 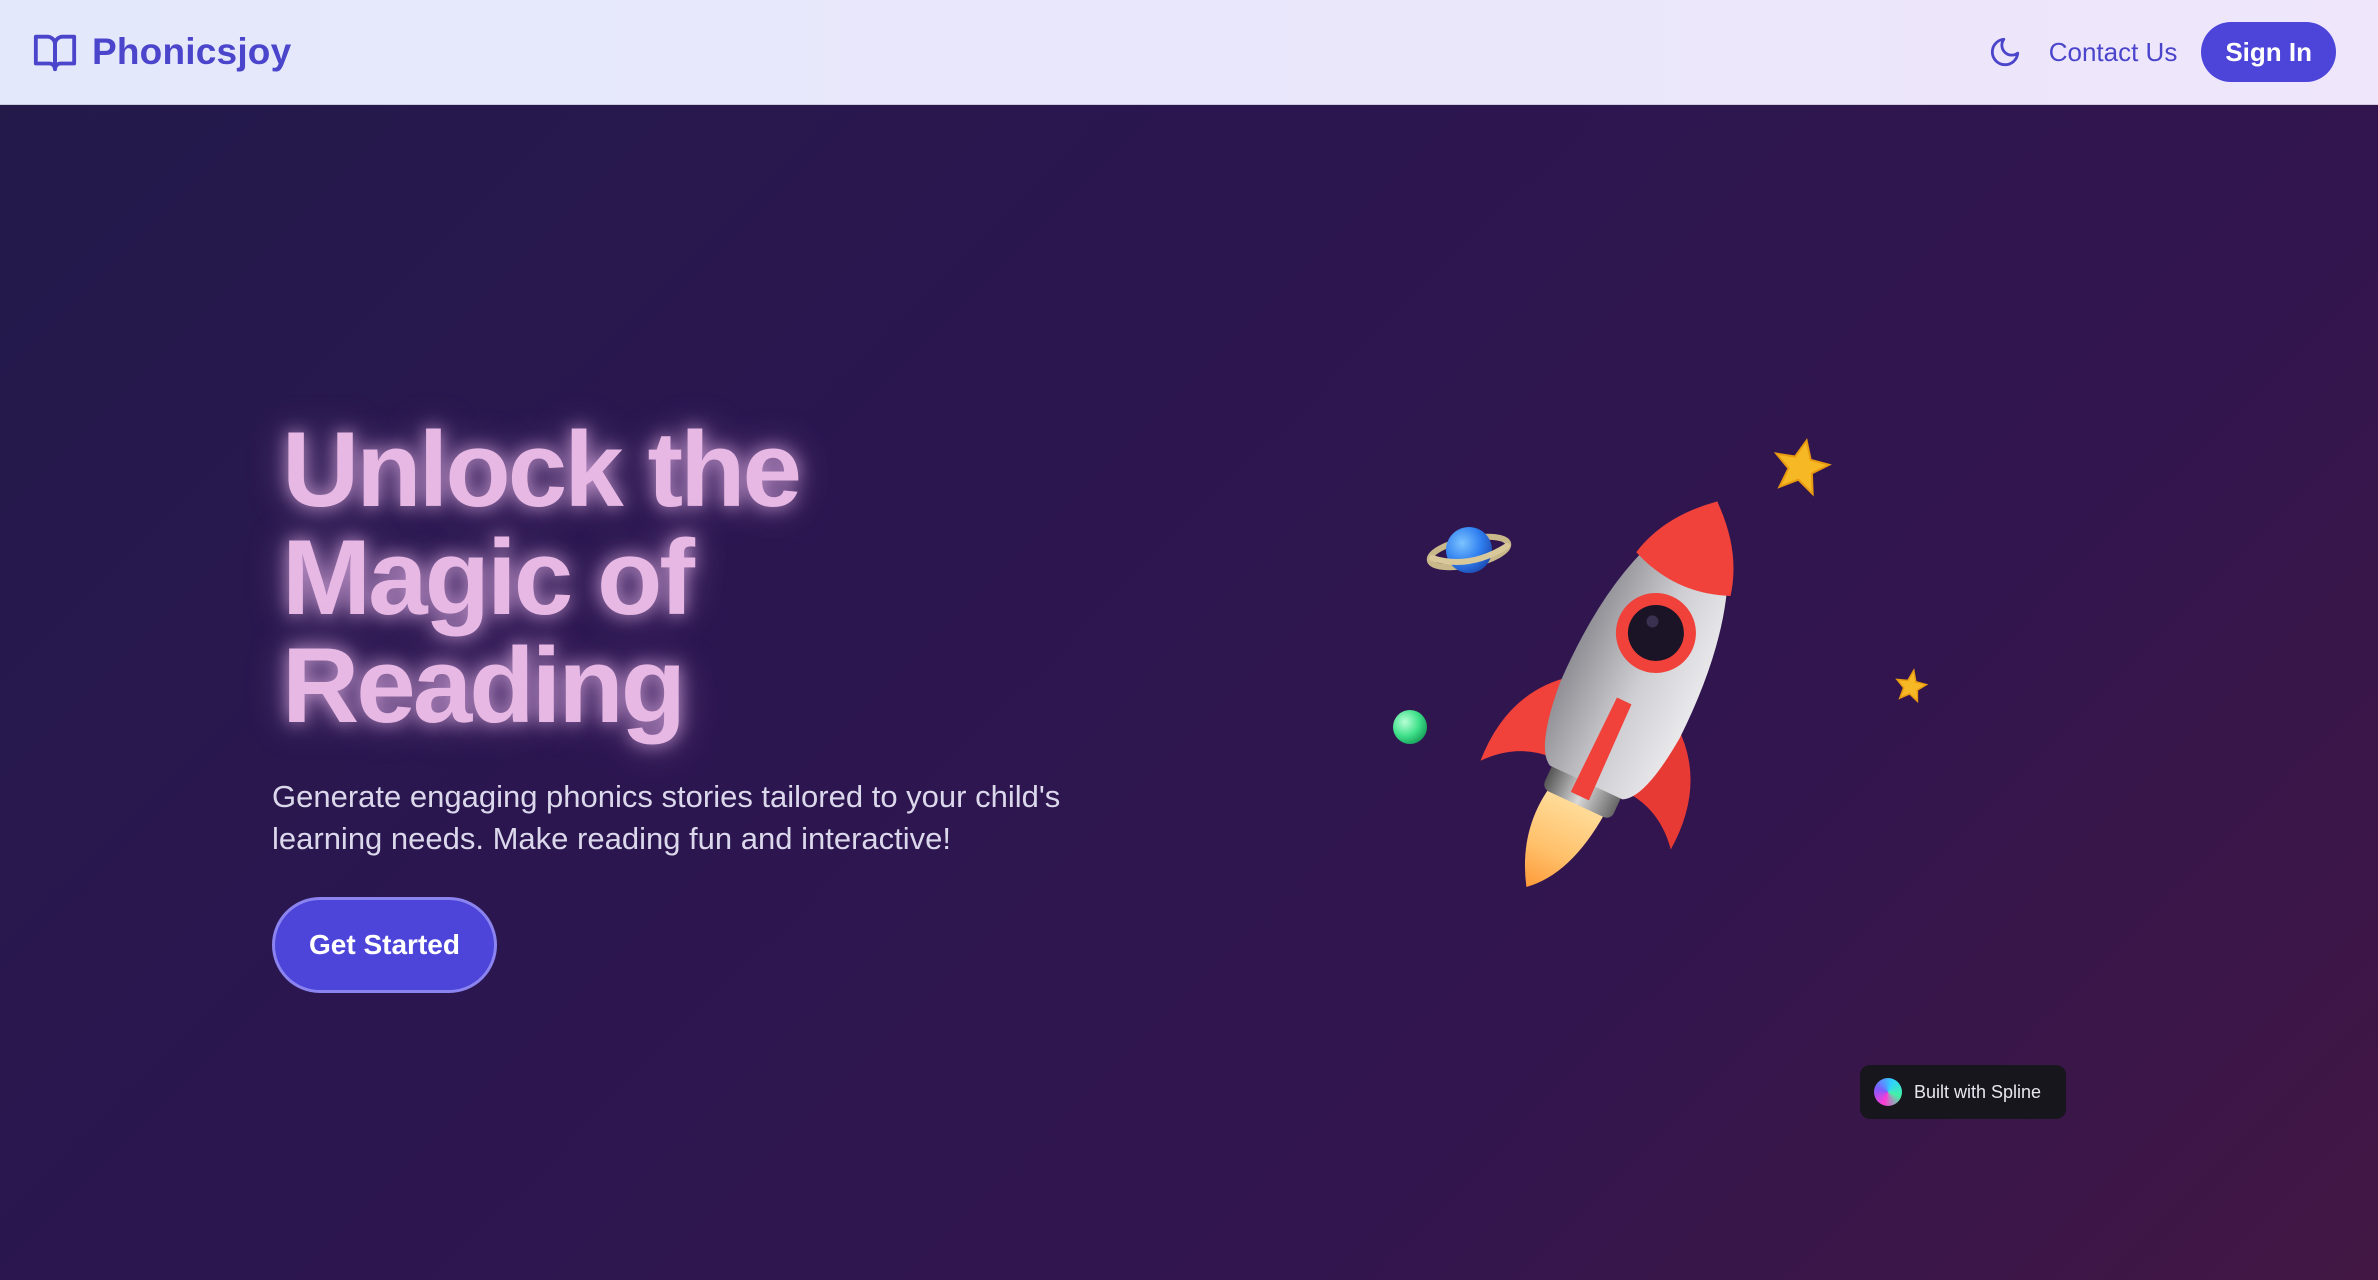 I want to click on brand: Phonicsjoy, so click(x=161, y=52).